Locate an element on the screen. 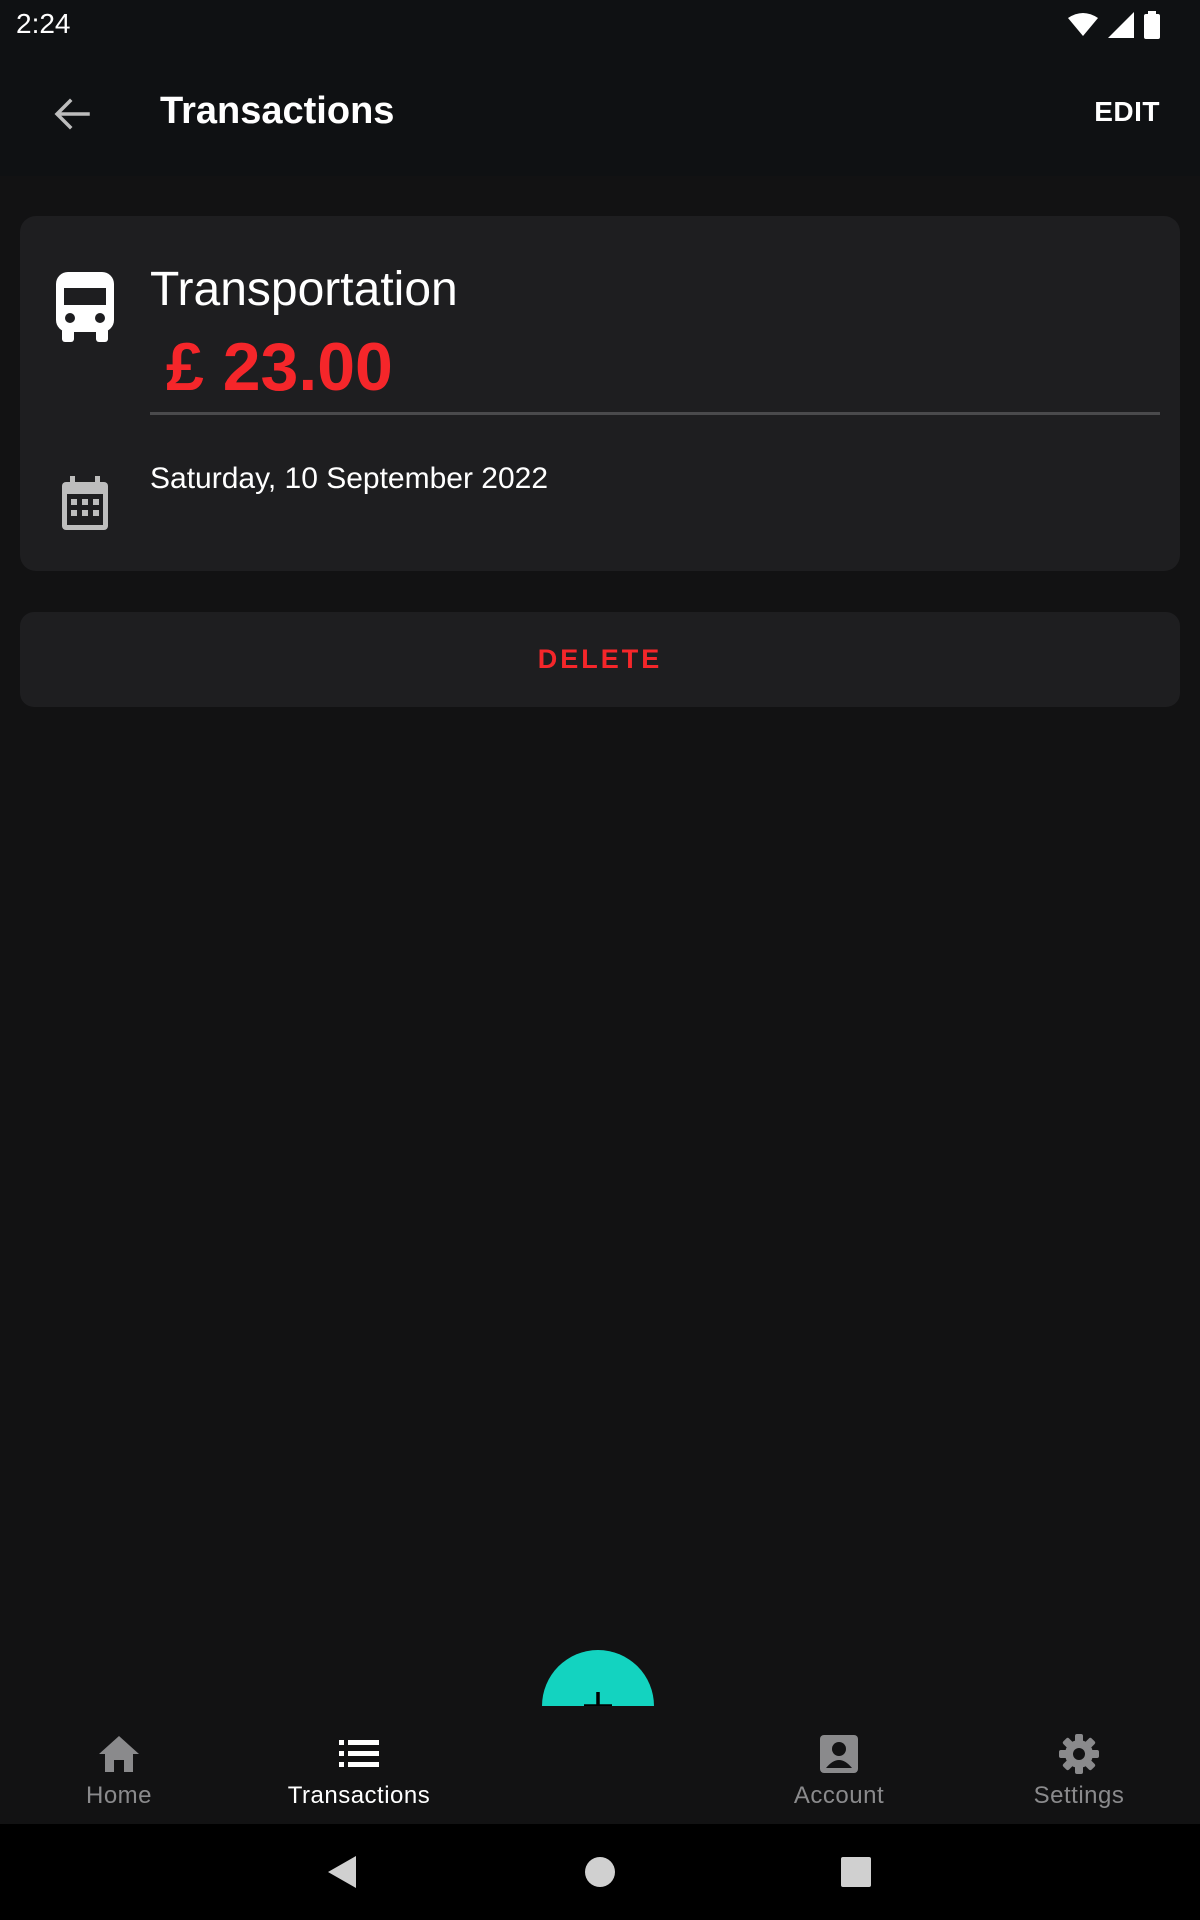  delete-button: DELETE is located at coordinates (600, 659).